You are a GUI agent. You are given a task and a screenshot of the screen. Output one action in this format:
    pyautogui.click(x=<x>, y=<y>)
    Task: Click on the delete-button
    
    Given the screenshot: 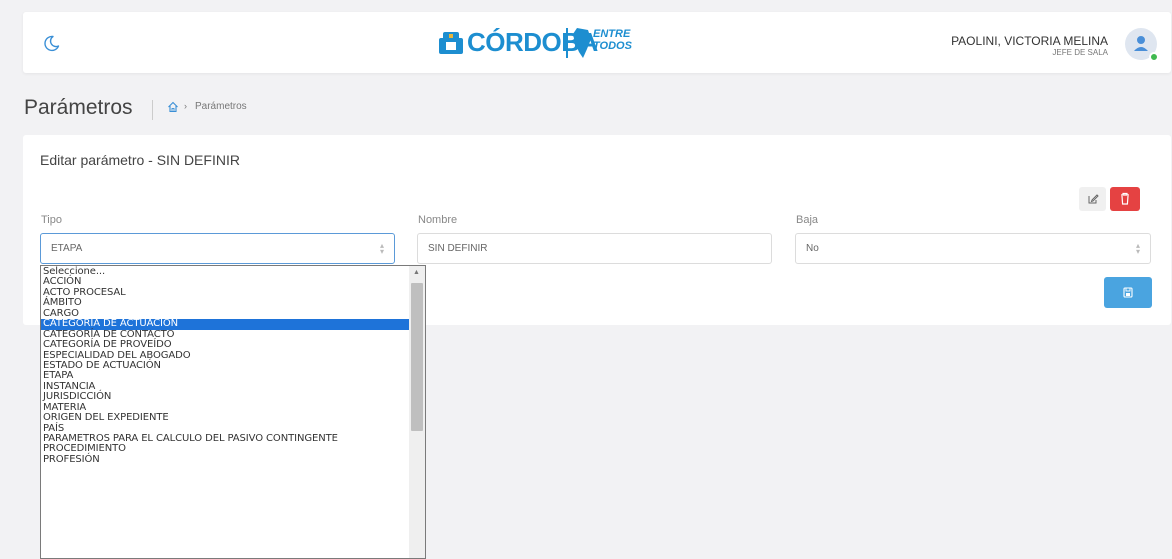 What is the action you would take?
    pyautogui.click(x=1125, y=199)
    